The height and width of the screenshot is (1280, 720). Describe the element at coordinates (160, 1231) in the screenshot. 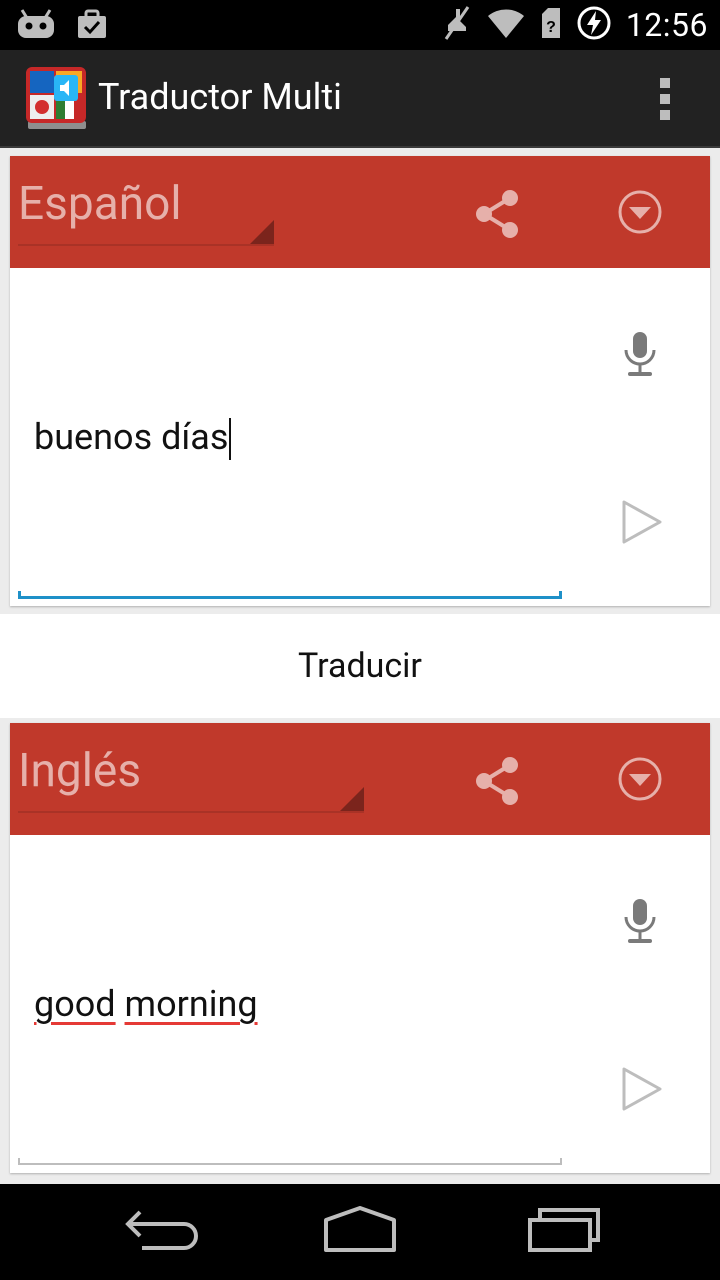

I see `back-icon` at that location.